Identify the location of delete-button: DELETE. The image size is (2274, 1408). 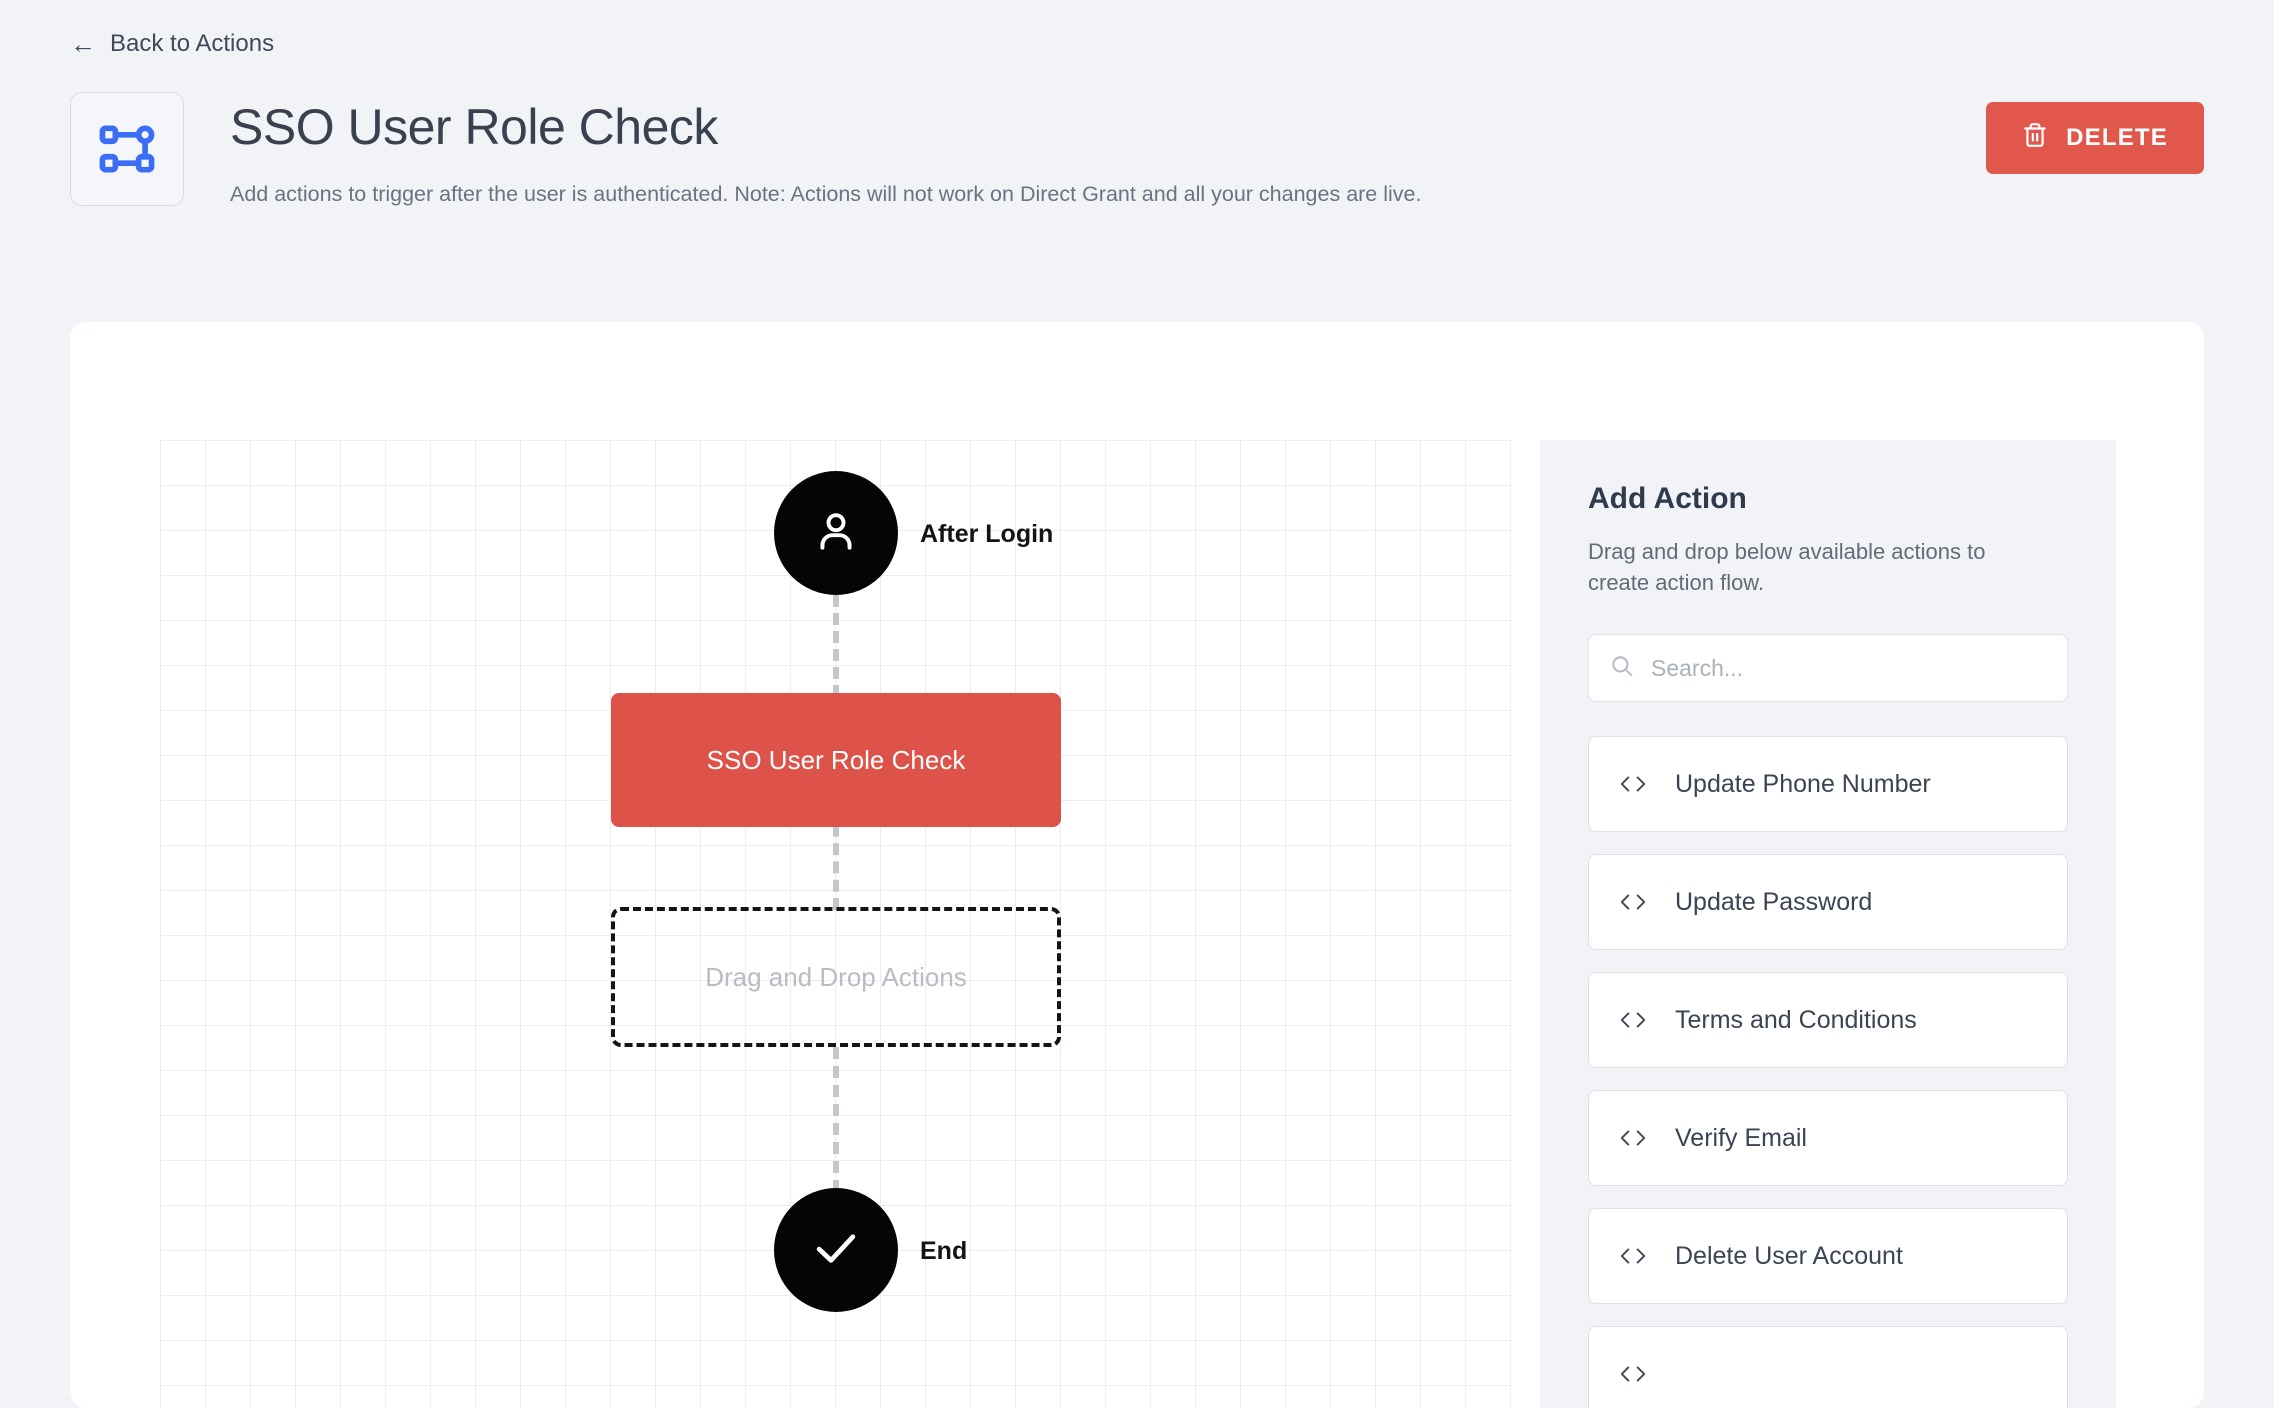
(2095, 138).